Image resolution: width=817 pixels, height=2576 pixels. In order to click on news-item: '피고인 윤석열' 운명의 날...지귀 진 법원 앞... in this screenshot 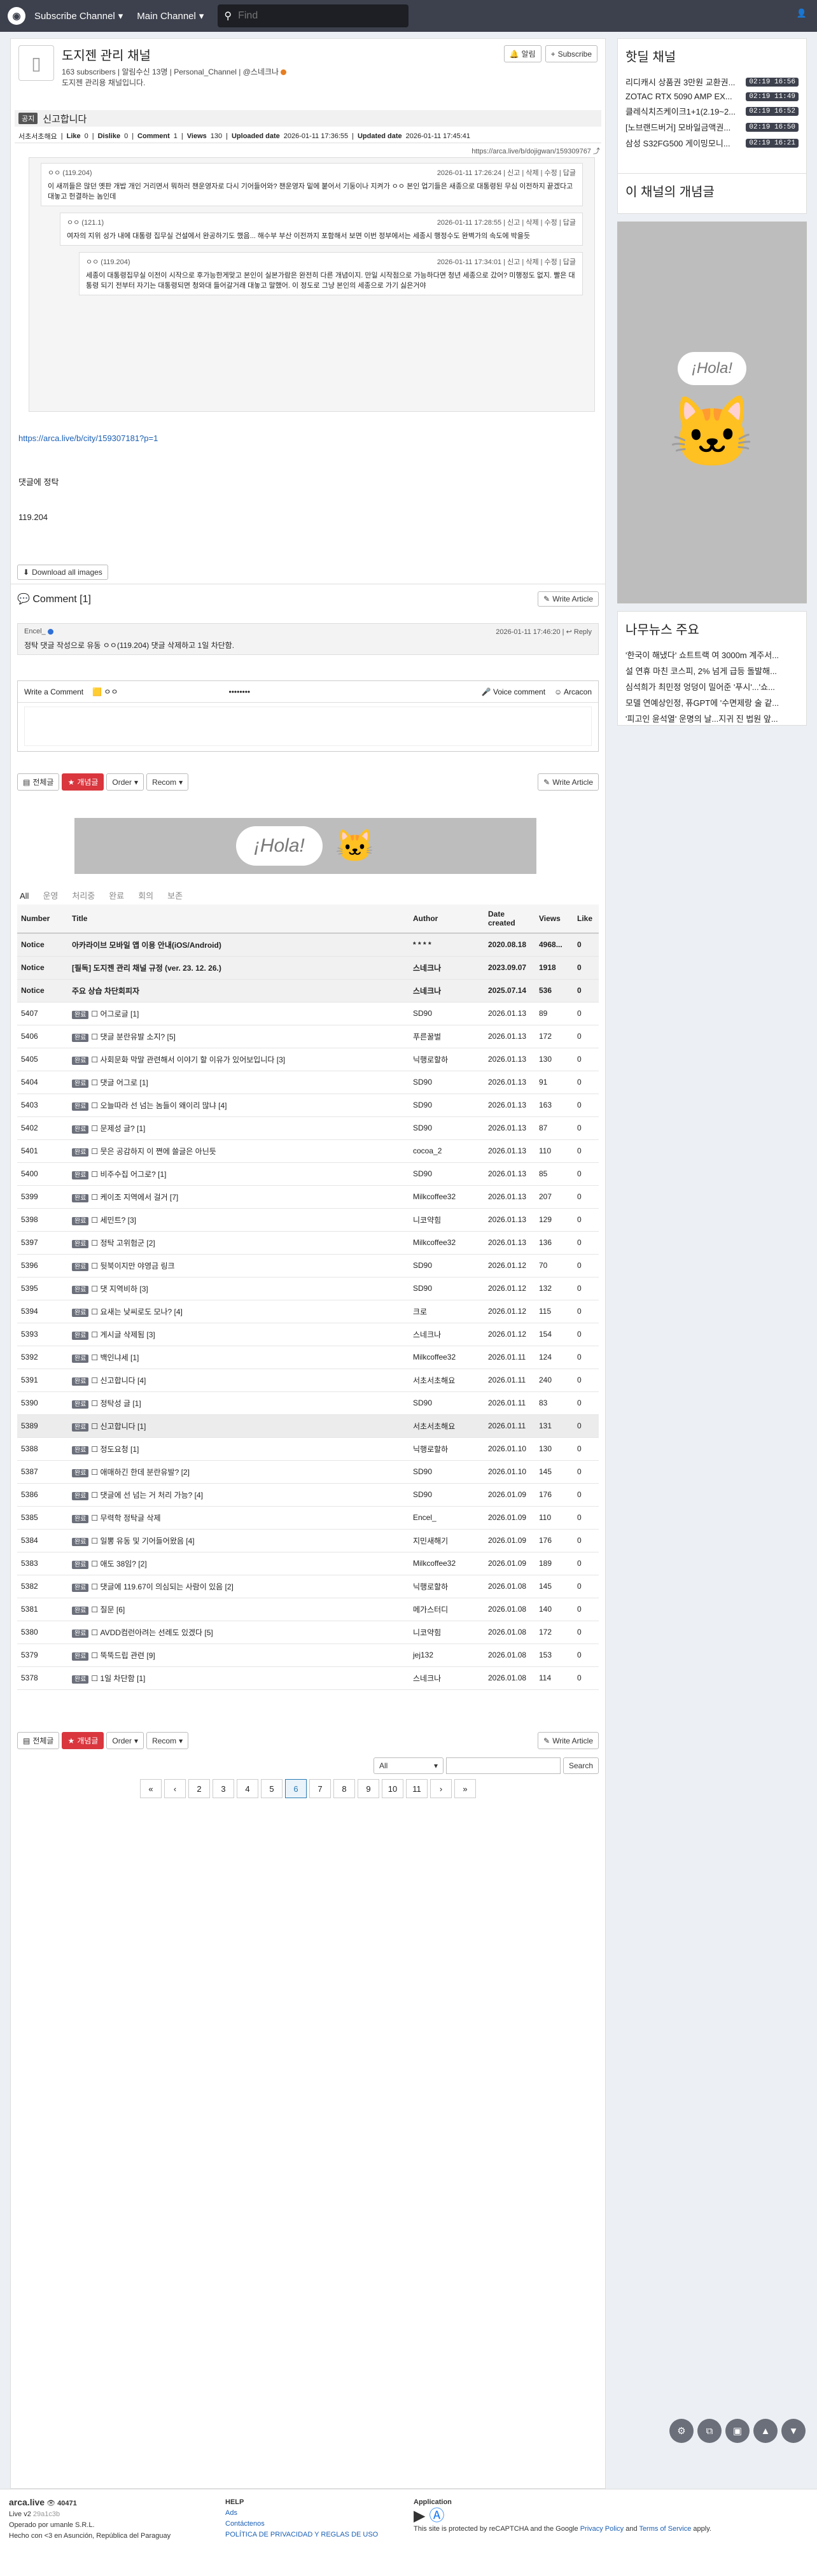, I will do `click(712, 718)`.